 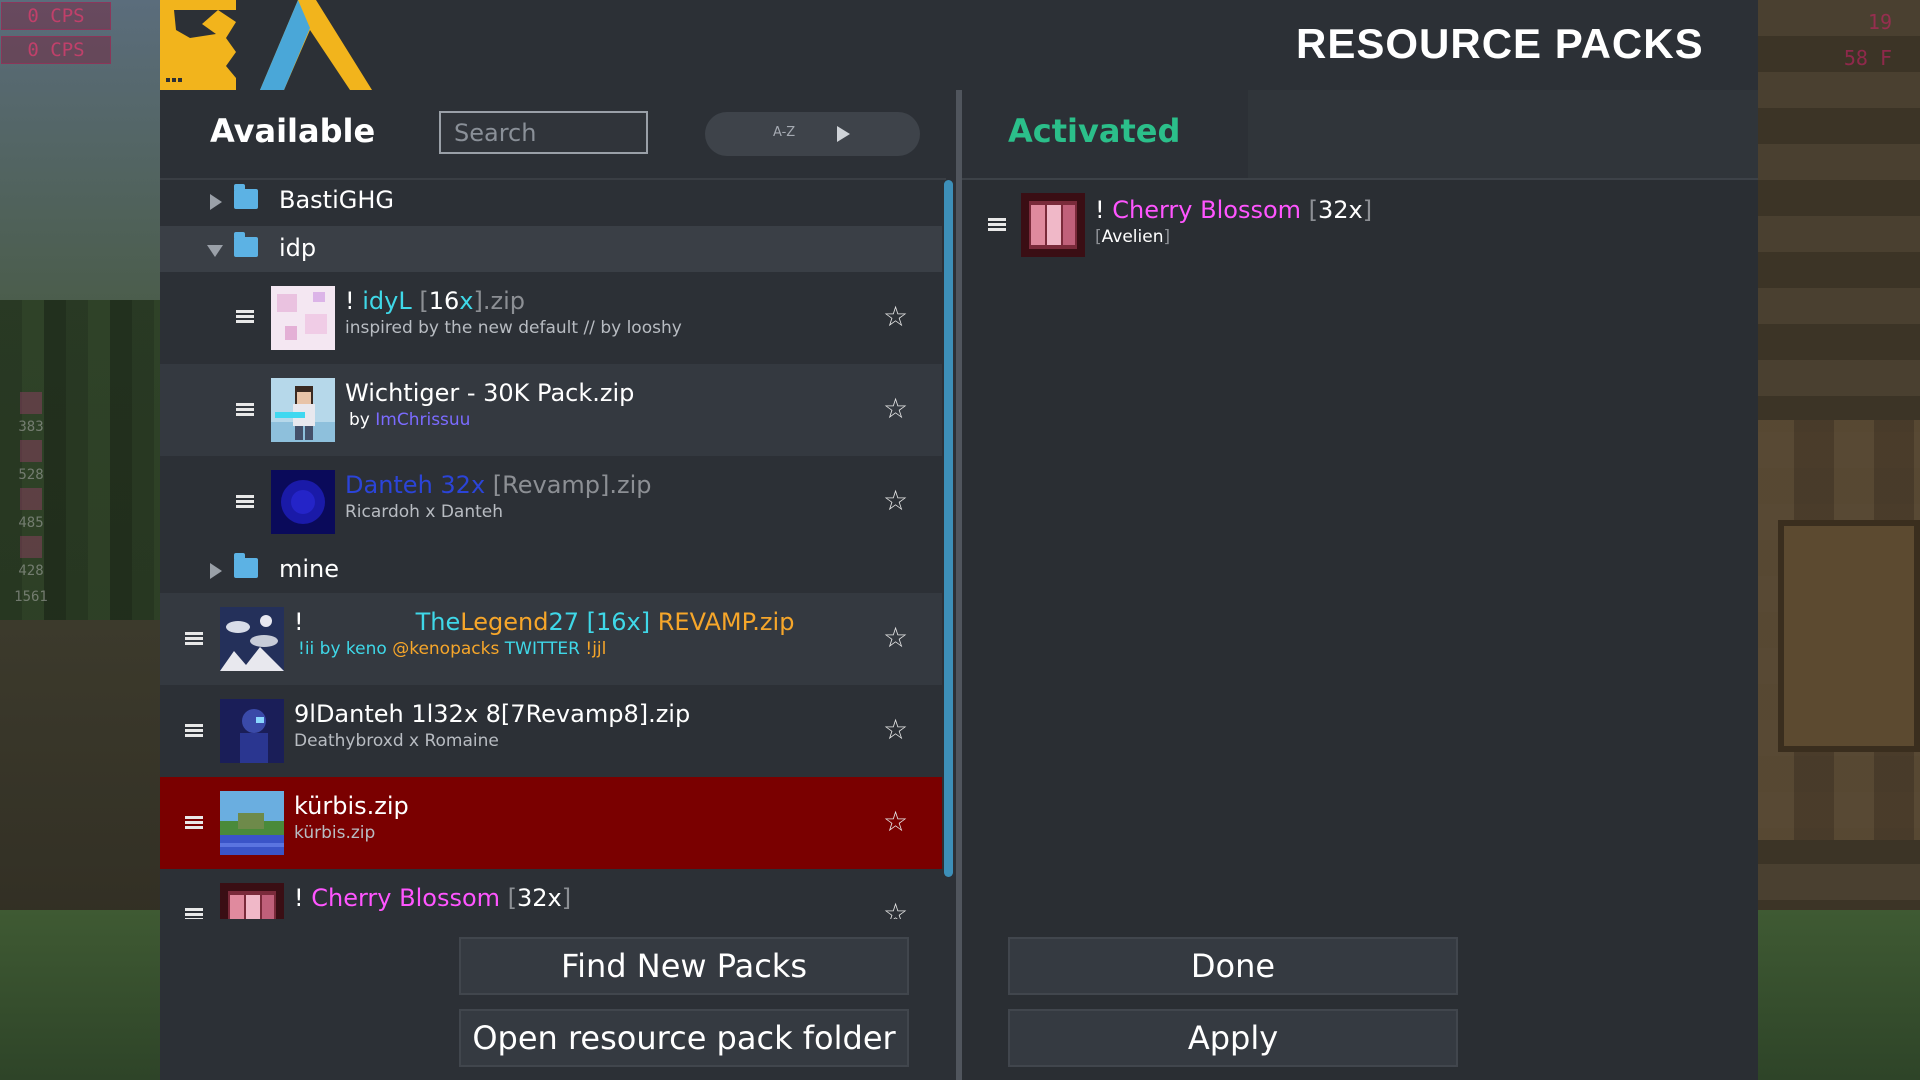 What do you see at coordinates (551, 249) in the screenshot?
I see `folder-idp: idp` at bounding box center [551, 249].